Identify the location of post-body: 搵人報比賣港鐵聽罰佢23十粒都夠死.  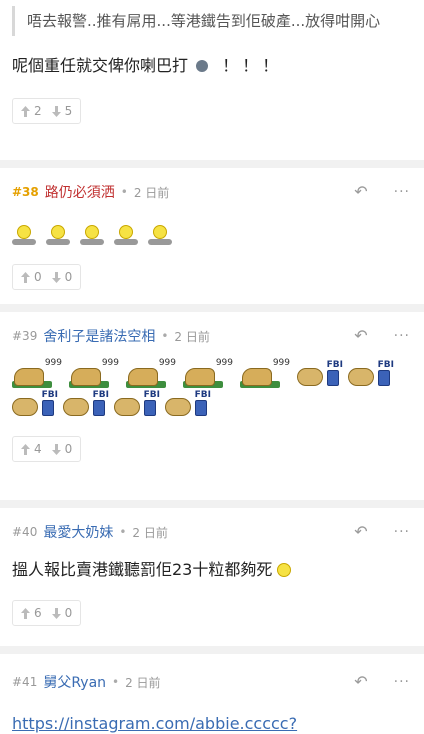
(212, 570).